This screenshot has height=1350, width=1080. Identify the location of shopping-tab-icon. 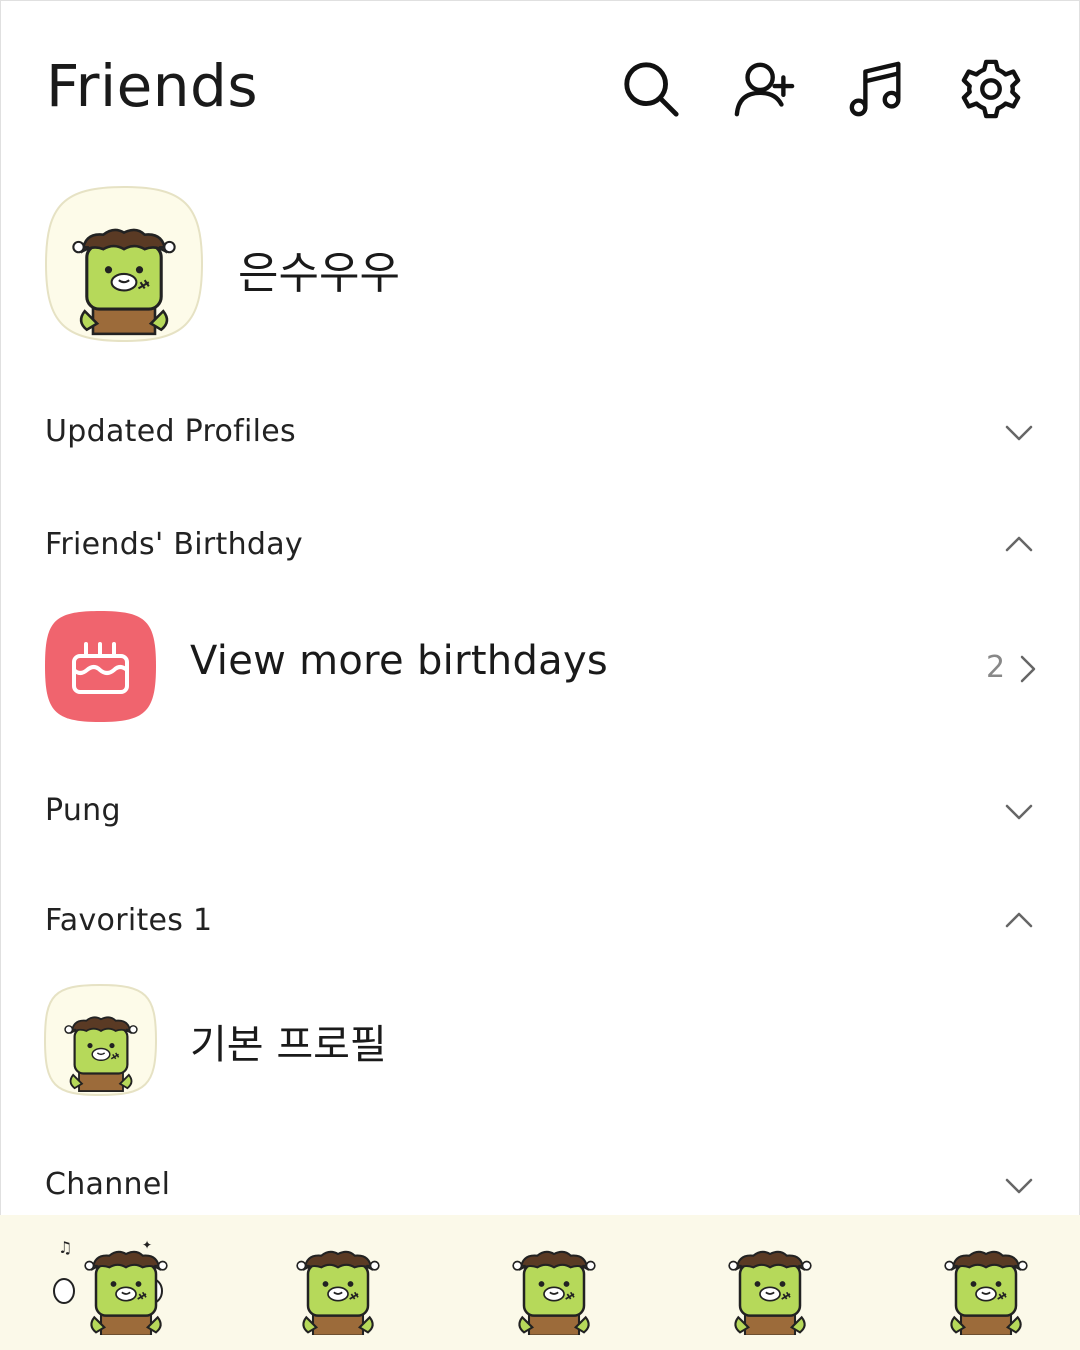
(752, 1285).